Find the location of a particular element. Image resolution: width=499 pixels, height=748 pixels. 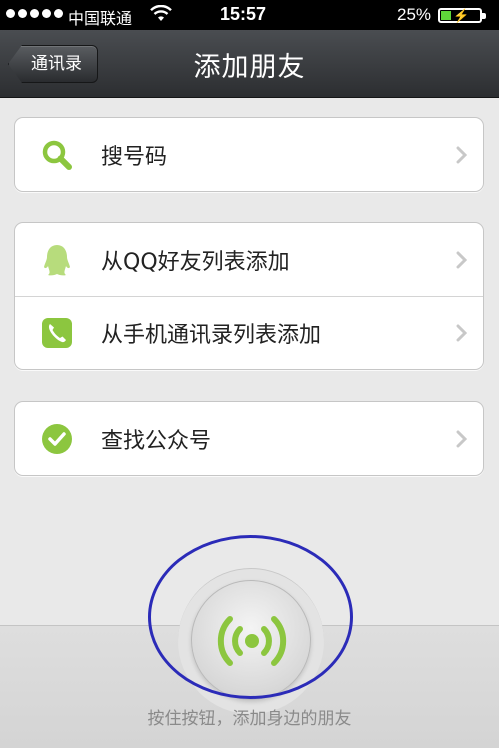

battery-percent: 25% is located at coordinates (414, 14).